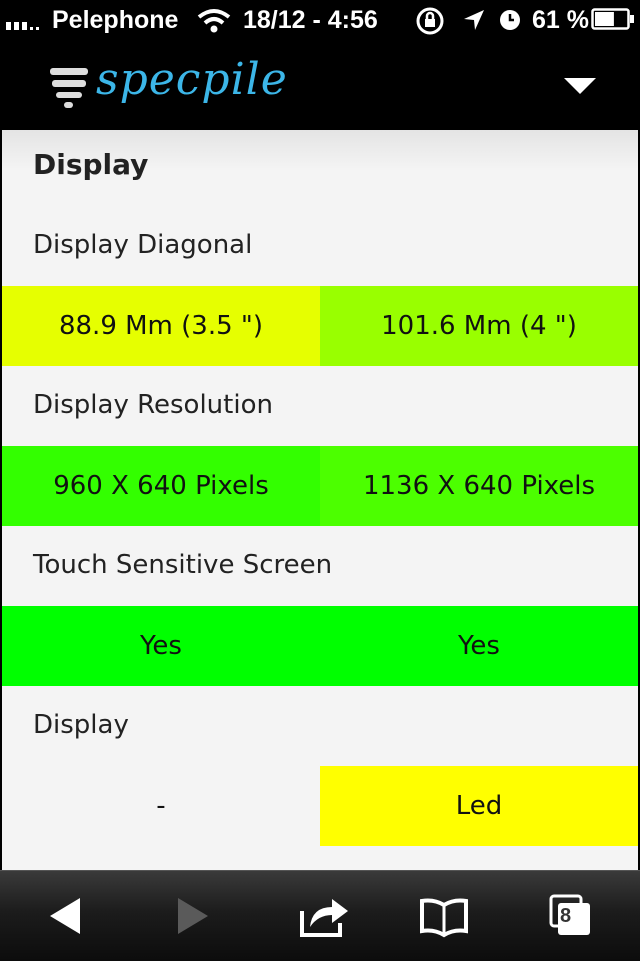 The image size is (640, 961). Describe the element at coordinates (91, 164) in the screenshot. I see `section-title: Display` at that location.